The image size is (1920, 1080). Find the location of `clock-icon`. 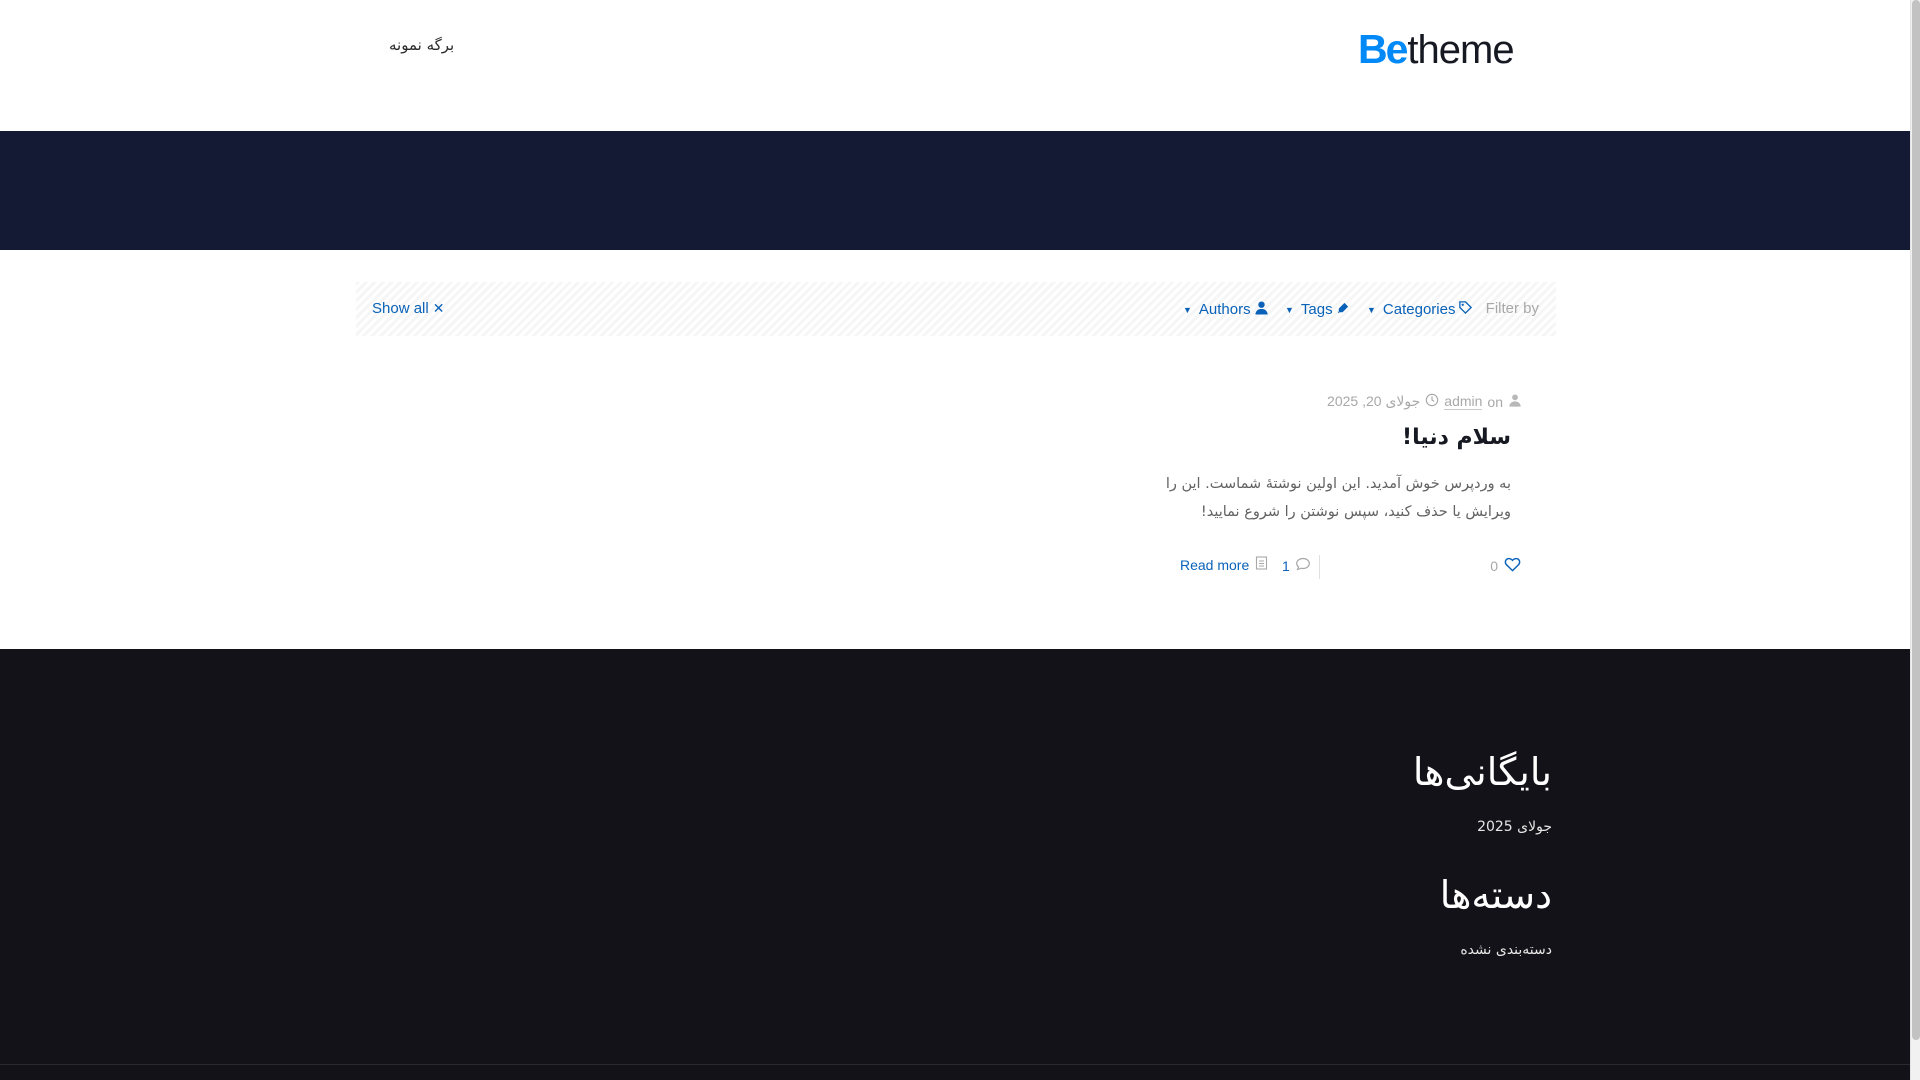

clock-icon is located at coordinates (1432, 401).